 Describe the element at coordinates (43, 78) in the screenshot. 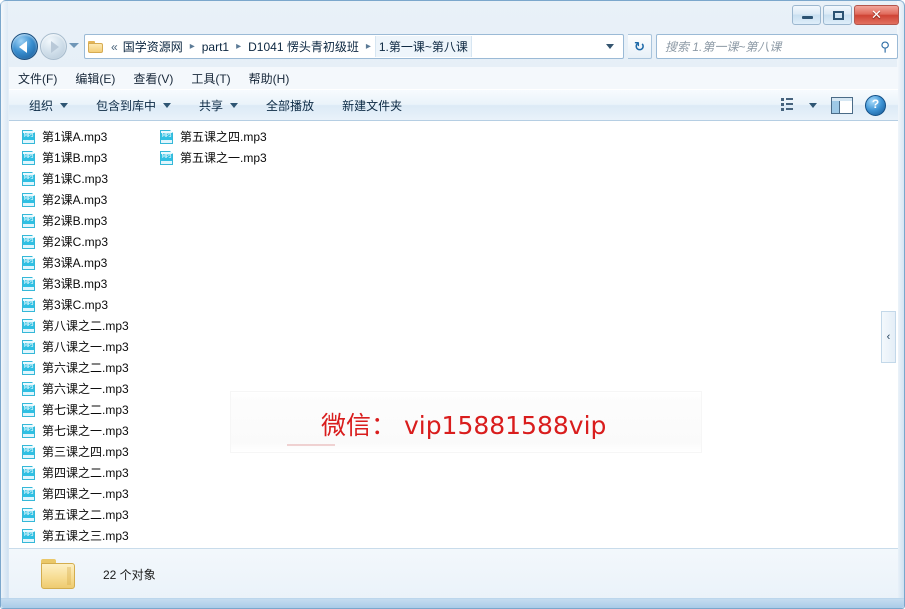

I see `menu-item-file: 文件(F)` at that location.